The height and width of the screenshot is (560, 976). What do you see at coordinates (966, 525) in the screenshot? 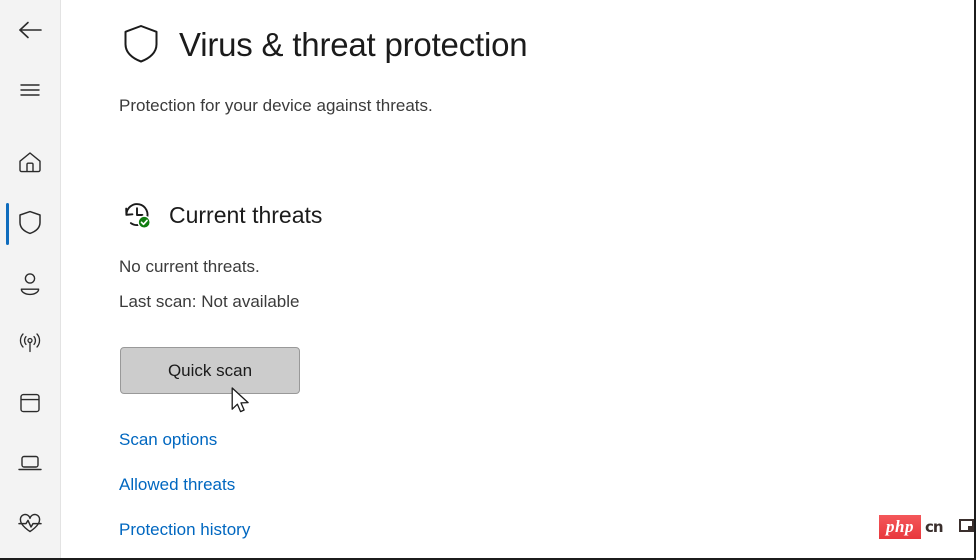
I see `php-tail-box-icon` at bounding box center [966, 525].